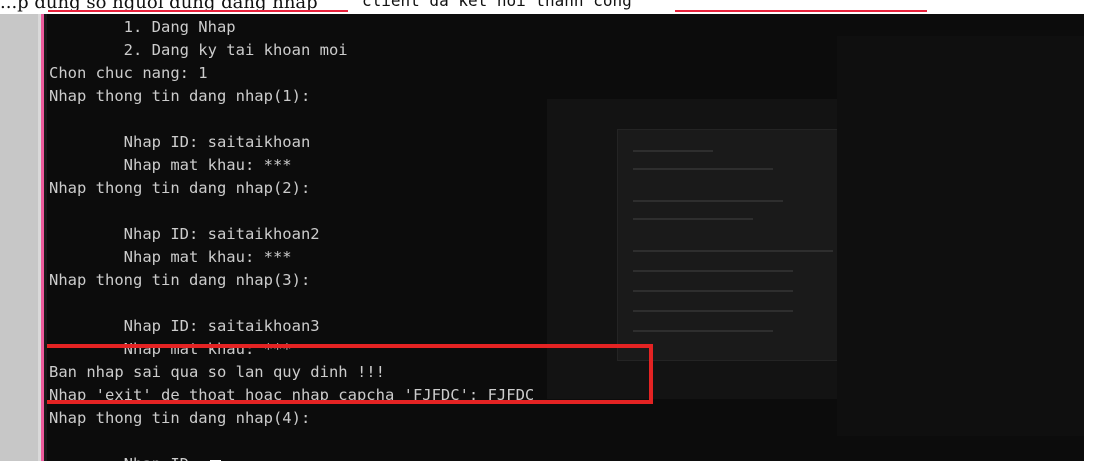 Image resolution: width=1097 pixels, height=461 pixels. I want to click on console-line: Nhap ID: saitaikhoan2, so click(184, 234).